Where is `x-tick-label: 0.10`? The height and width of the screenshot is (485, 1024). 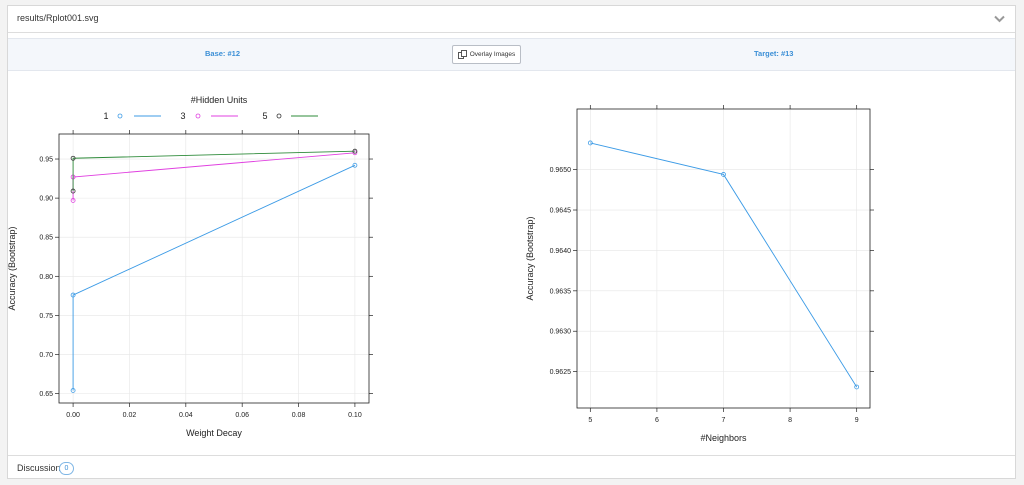 x-tick-label: 0.10 is located at coordinates (355, 415).